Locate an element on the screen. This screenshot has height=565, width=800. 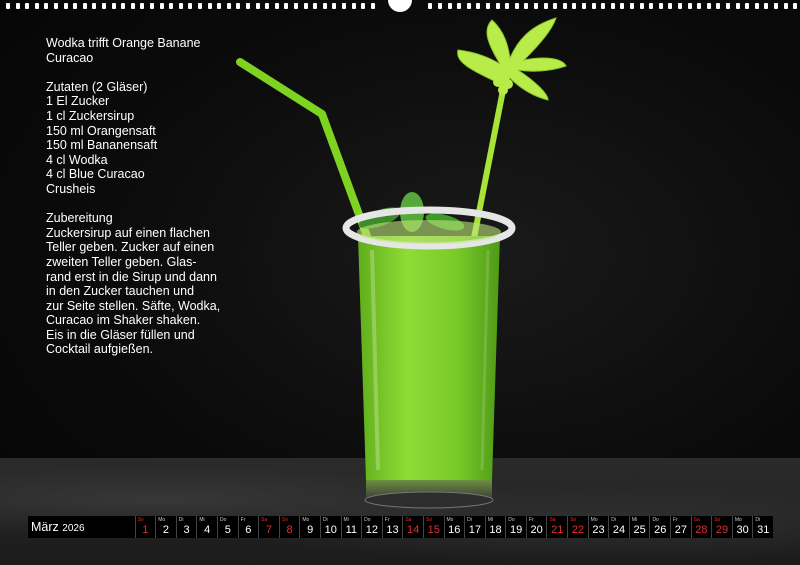
ingredient-item: 1 cl Zuckersirup is located at coordinates (90, 115).